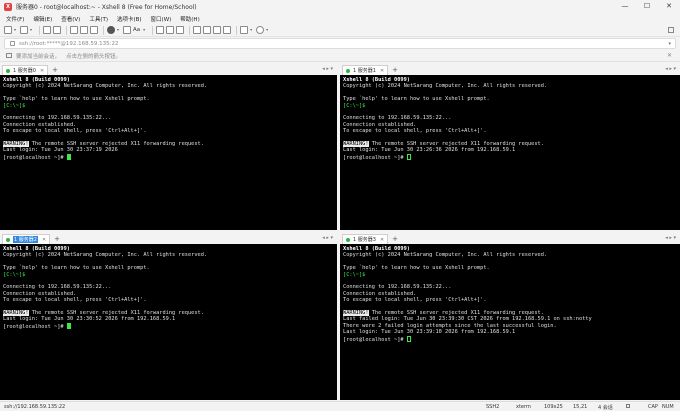  Describe the element at coordinates (15, 19) in the screenshot. I see `menu-file: 文件(F)` at that location.